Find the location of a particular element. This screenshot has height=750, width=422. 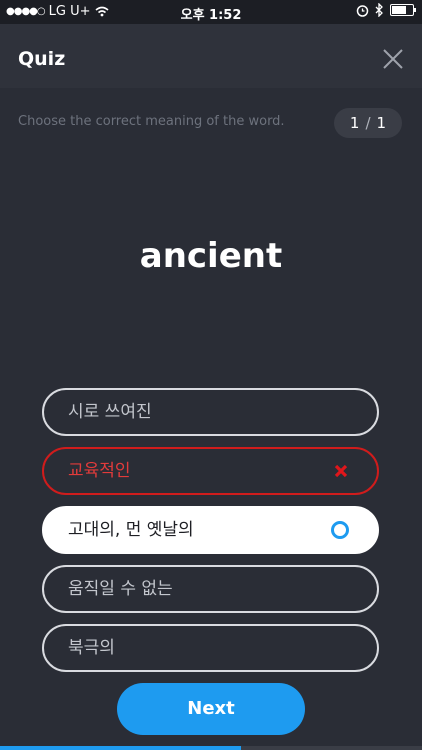

battery-icon is located at coordinates (403, 10).